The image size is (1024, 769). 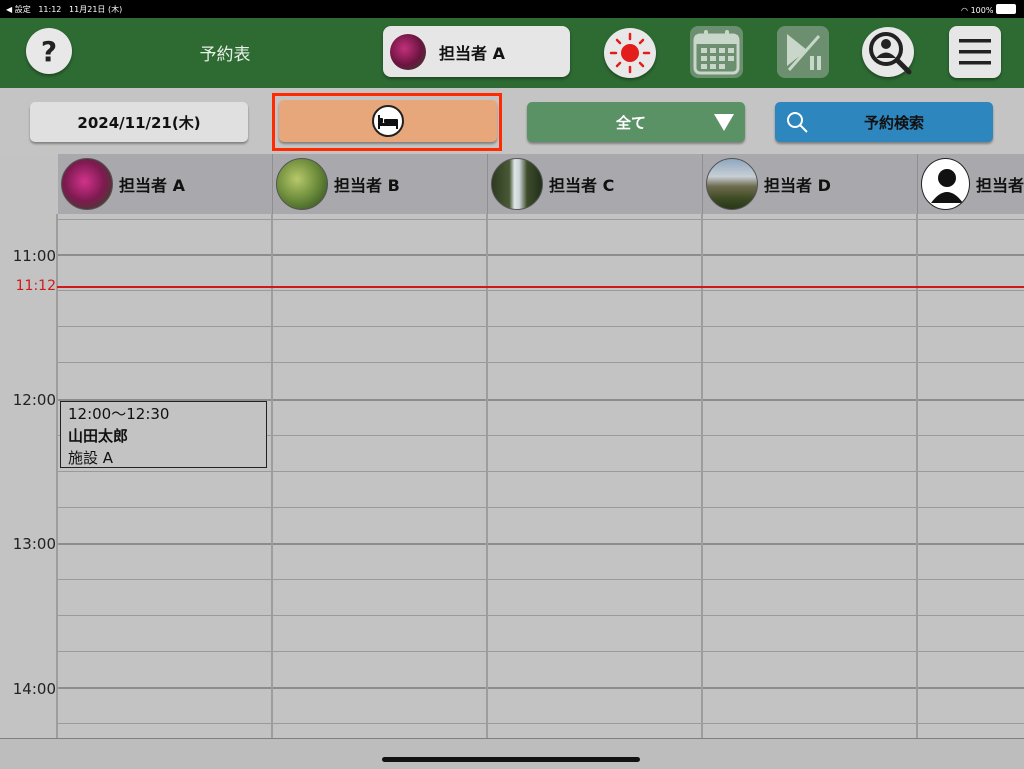 I want to click on hamburger-menu-icon, so click(x=975, y=52).